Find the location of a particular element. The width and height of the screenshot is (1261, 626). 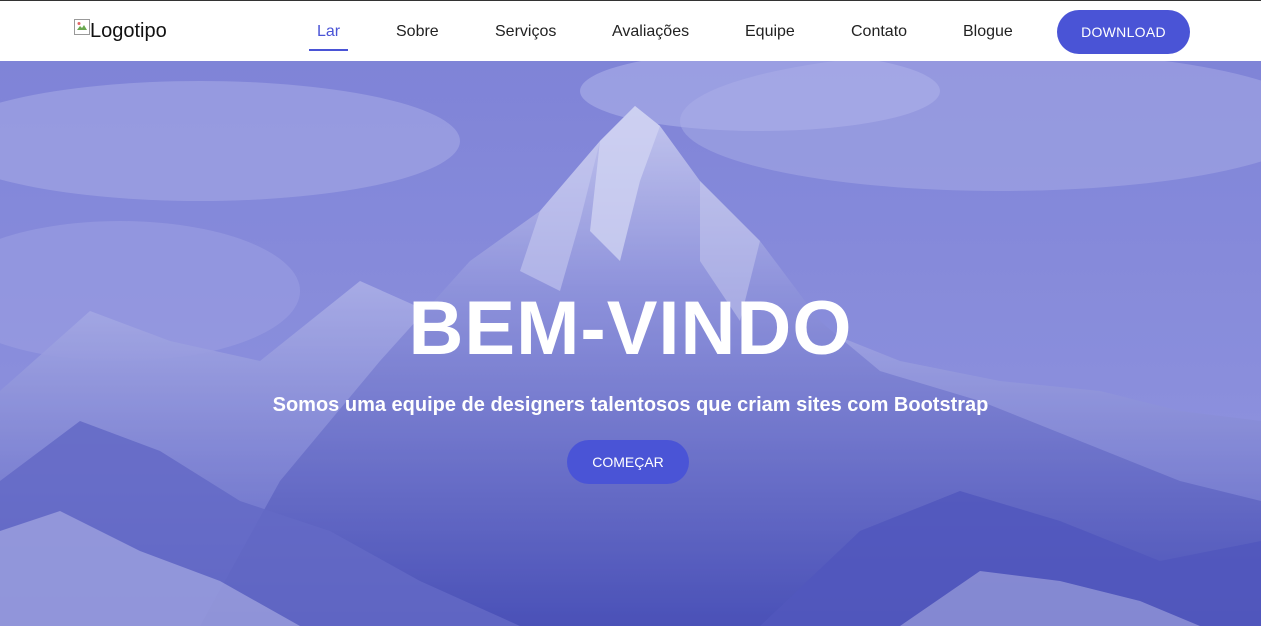

nav-item-label: Sobre is located at coordinates (417, 31).